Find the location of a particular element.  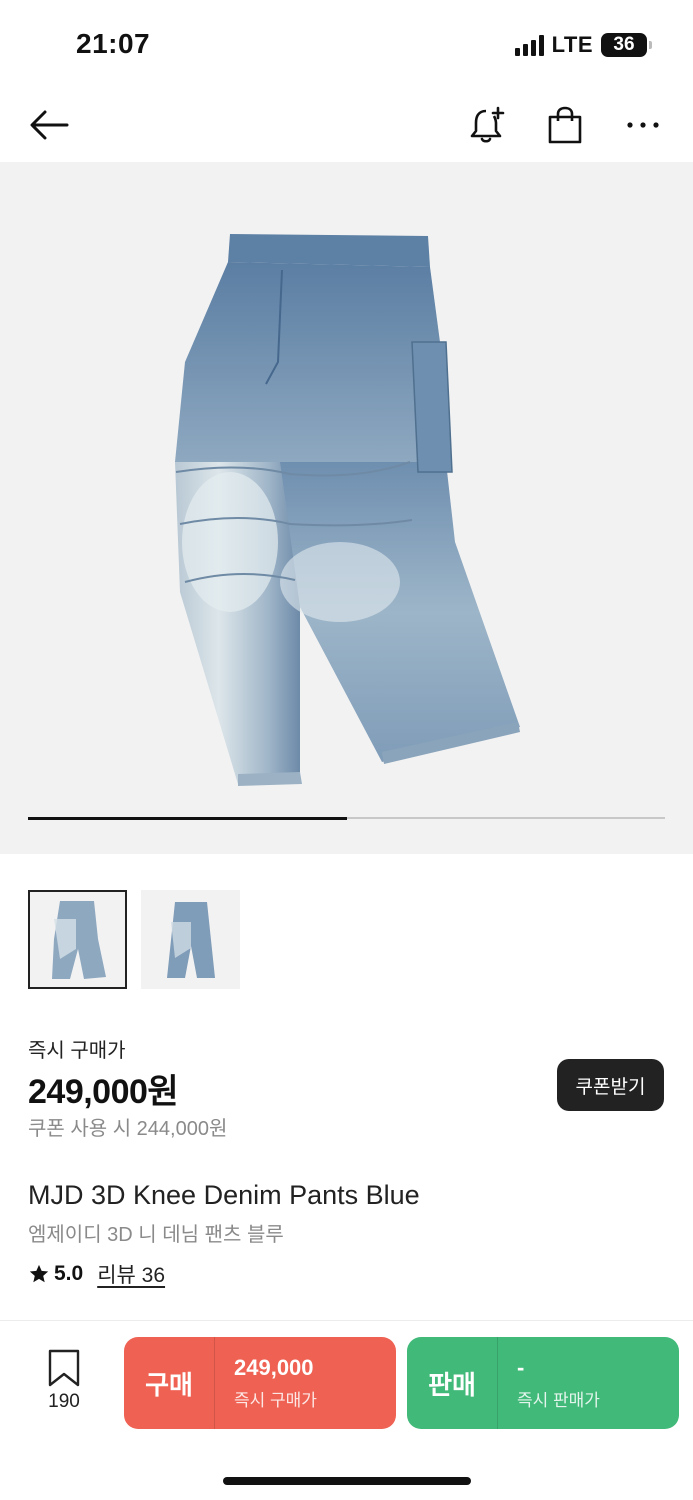

shopping-bag-icon is located at coordinates (565, 125).